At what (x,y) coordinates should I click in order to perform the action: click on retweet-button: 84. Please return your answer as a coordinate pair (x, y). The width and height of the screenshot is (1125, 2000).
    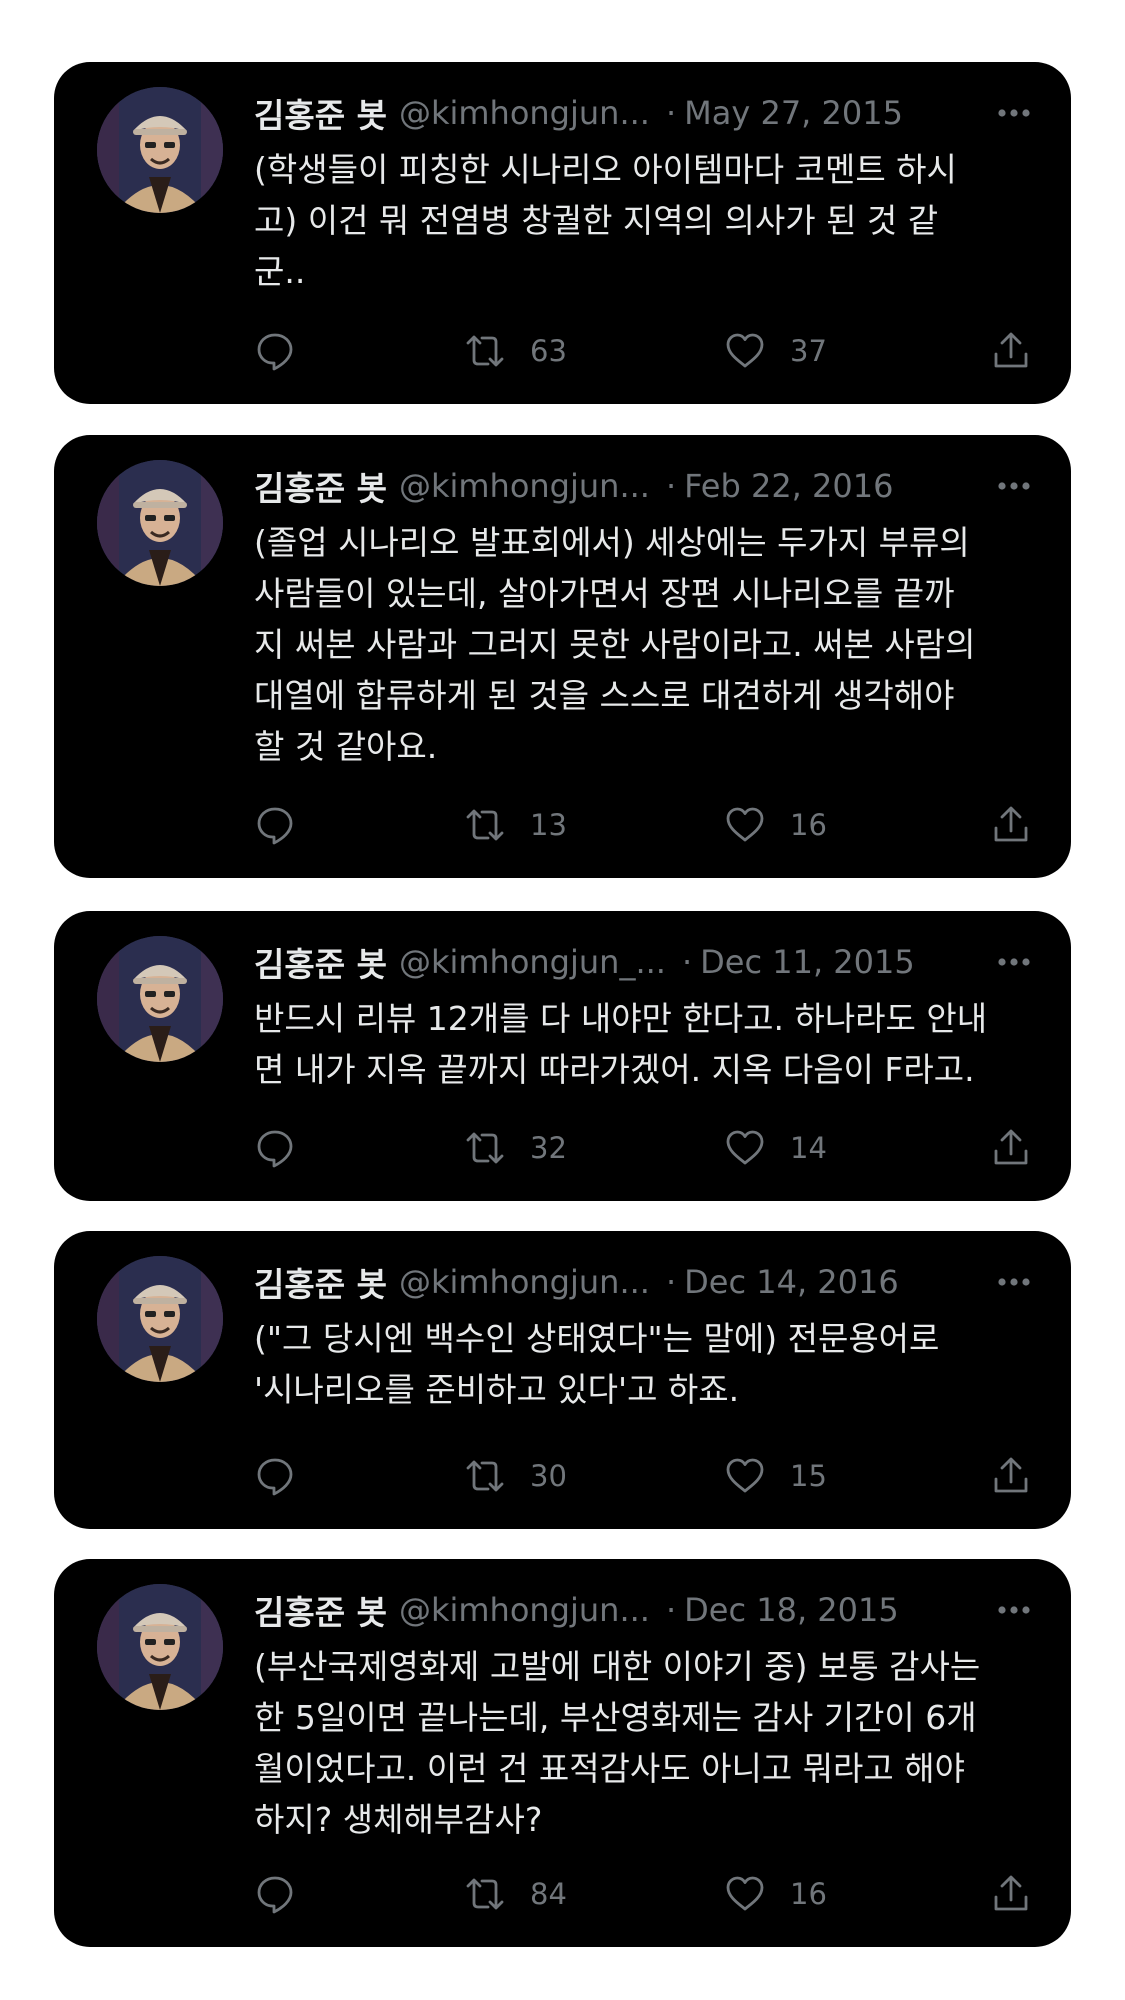
    Looking at the image, I should click on (515, 1894).